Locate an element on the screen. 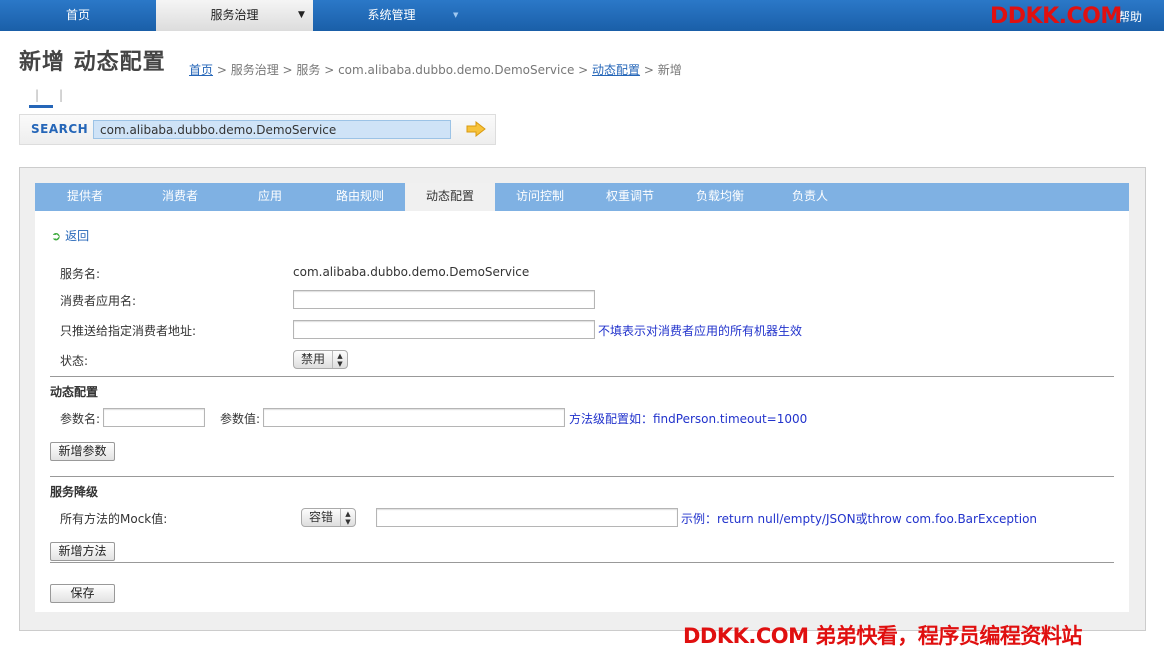 The image size is (1164, 647). mock-type-select: 容错 ▲ ▼ is located at coordinates (328, 517).